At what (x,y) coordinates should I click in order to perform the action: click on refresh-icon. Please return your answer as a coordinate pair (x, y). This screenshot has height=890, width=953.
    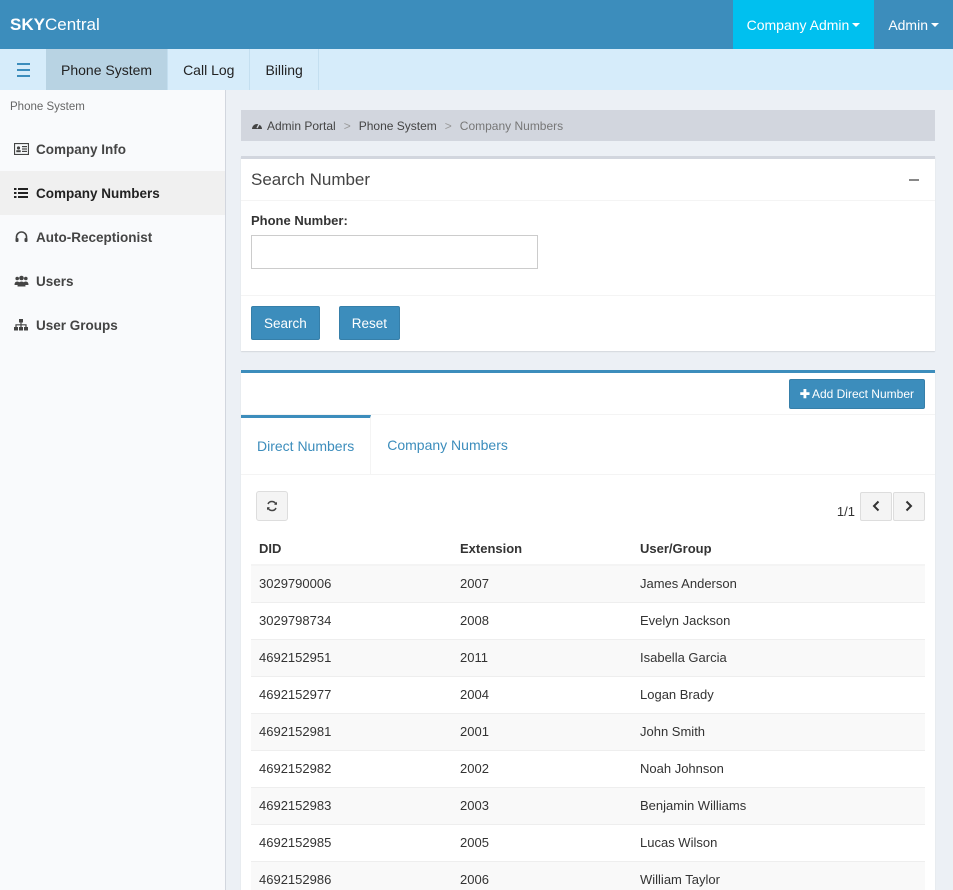
    Looking at the image, I should click on (272, 506).